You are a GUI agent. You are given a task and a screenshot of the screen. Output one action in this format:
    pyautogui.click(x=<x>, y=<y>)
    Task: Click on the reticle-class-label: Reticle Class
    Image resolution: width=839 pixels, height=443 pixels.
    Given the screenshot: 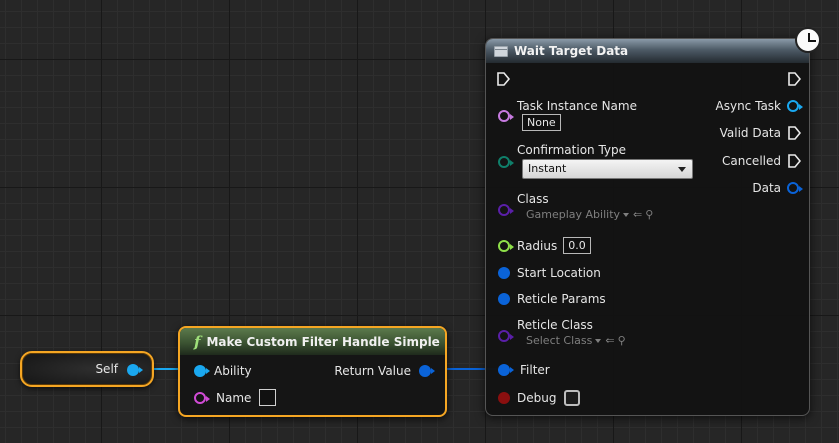 What is the action you would take?
    pyautogui.click(x=555, y=325)
    